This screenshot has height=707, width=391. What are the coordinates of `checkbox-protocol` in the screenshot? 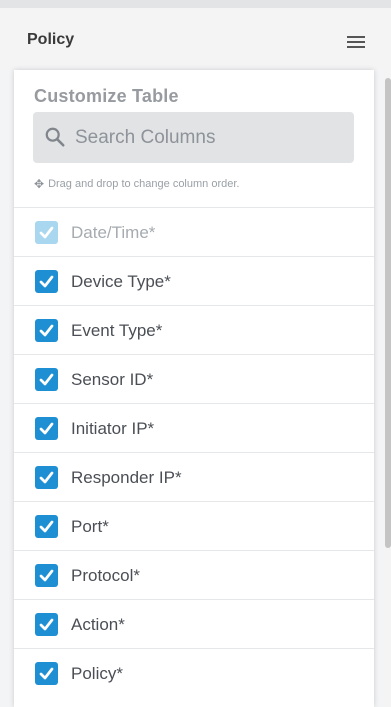 It's located at (46, 575).